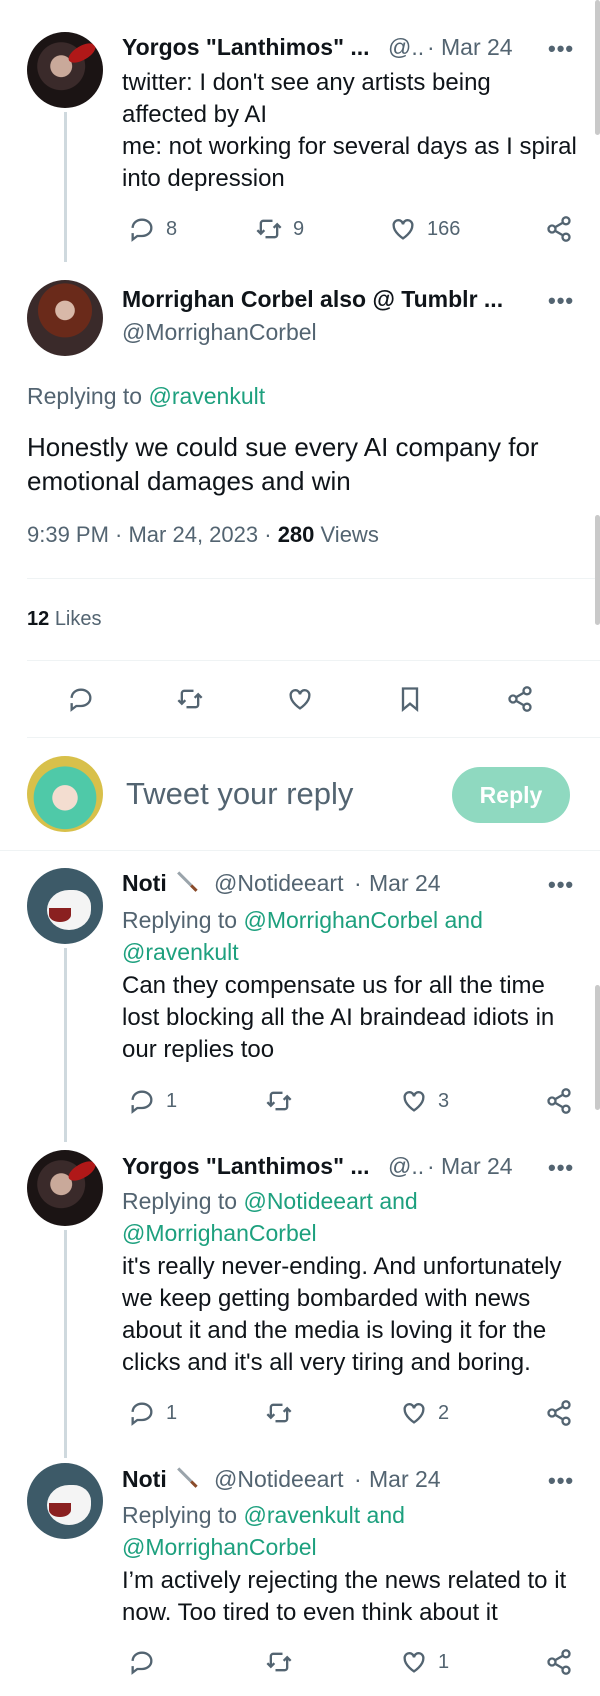 The image size is (600, 1696). I want to click on reply-button: 8, so click(152, 229).